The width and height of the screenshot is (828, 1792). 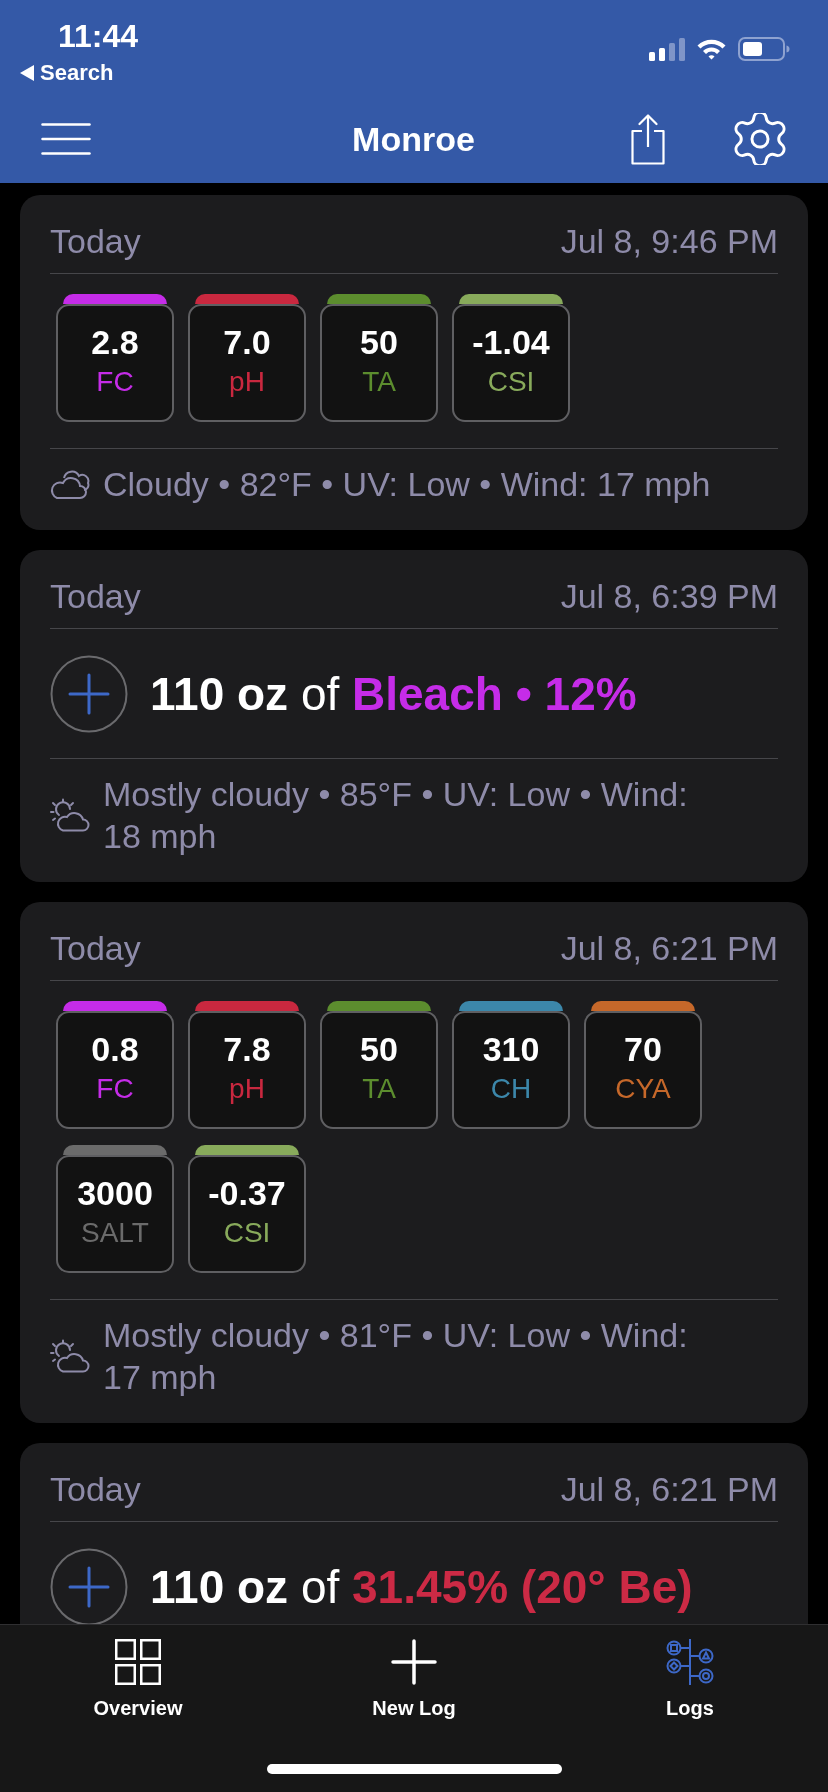 I want to click on reading-value: -0.37, so click(x=247, y=1193).